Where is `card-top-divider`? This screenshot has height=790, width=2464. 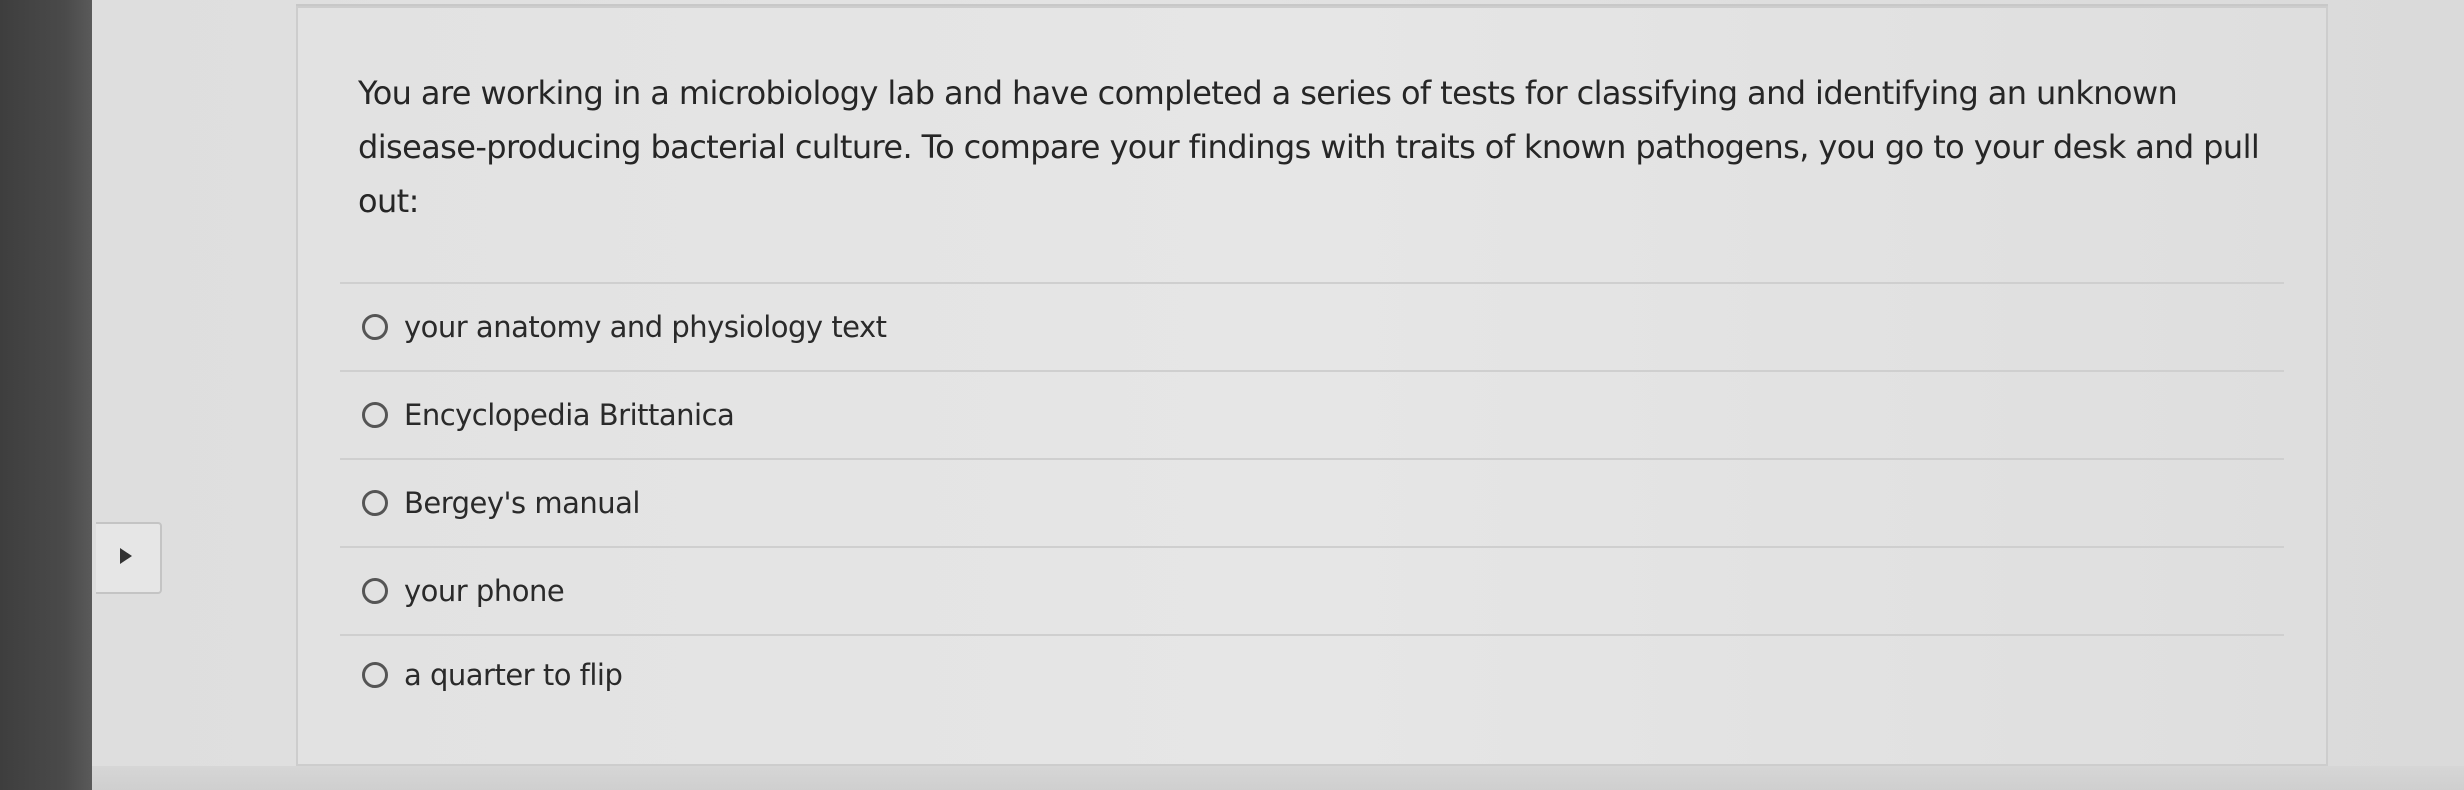 card-top-divider is located at coordinates (1312, 5).